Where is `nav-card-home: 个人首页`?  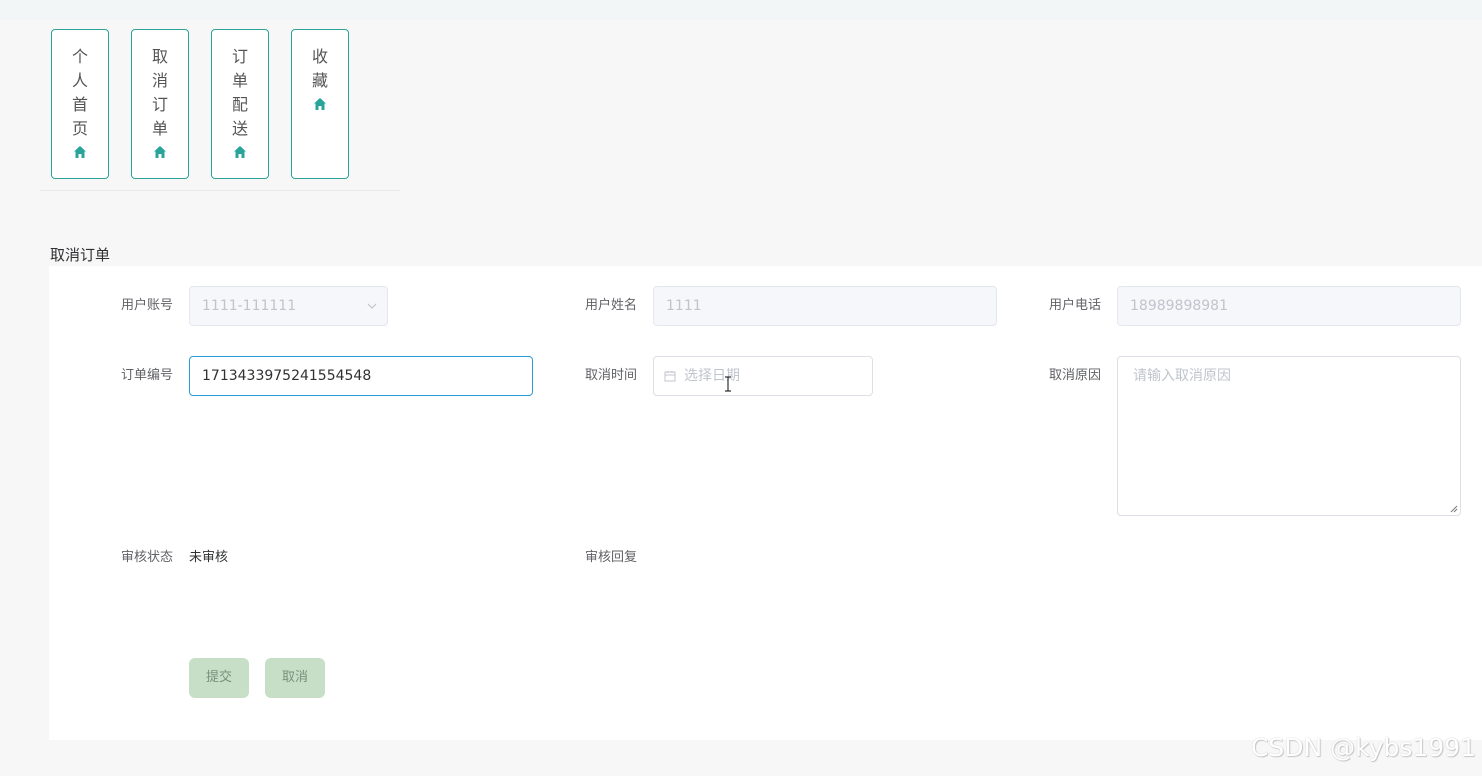
nav-card-home: 个人首页 is located at coordinates (80, 104).